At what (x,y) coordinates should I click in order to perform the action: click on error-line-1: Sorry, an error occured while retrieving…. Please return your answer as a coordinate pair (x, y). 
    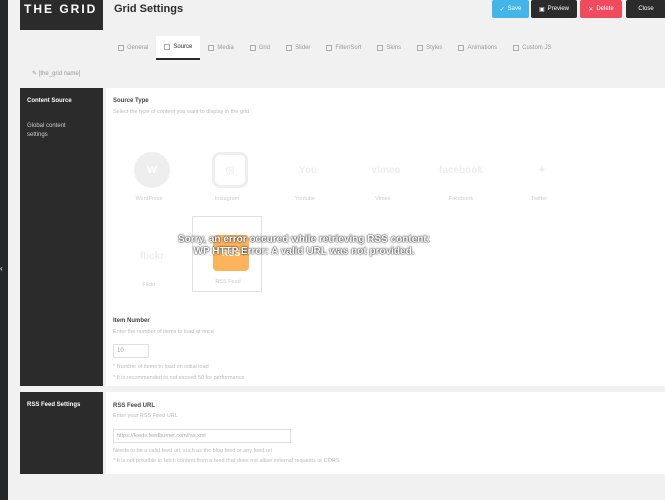
    Looking at the image, I should click on (304, 239).